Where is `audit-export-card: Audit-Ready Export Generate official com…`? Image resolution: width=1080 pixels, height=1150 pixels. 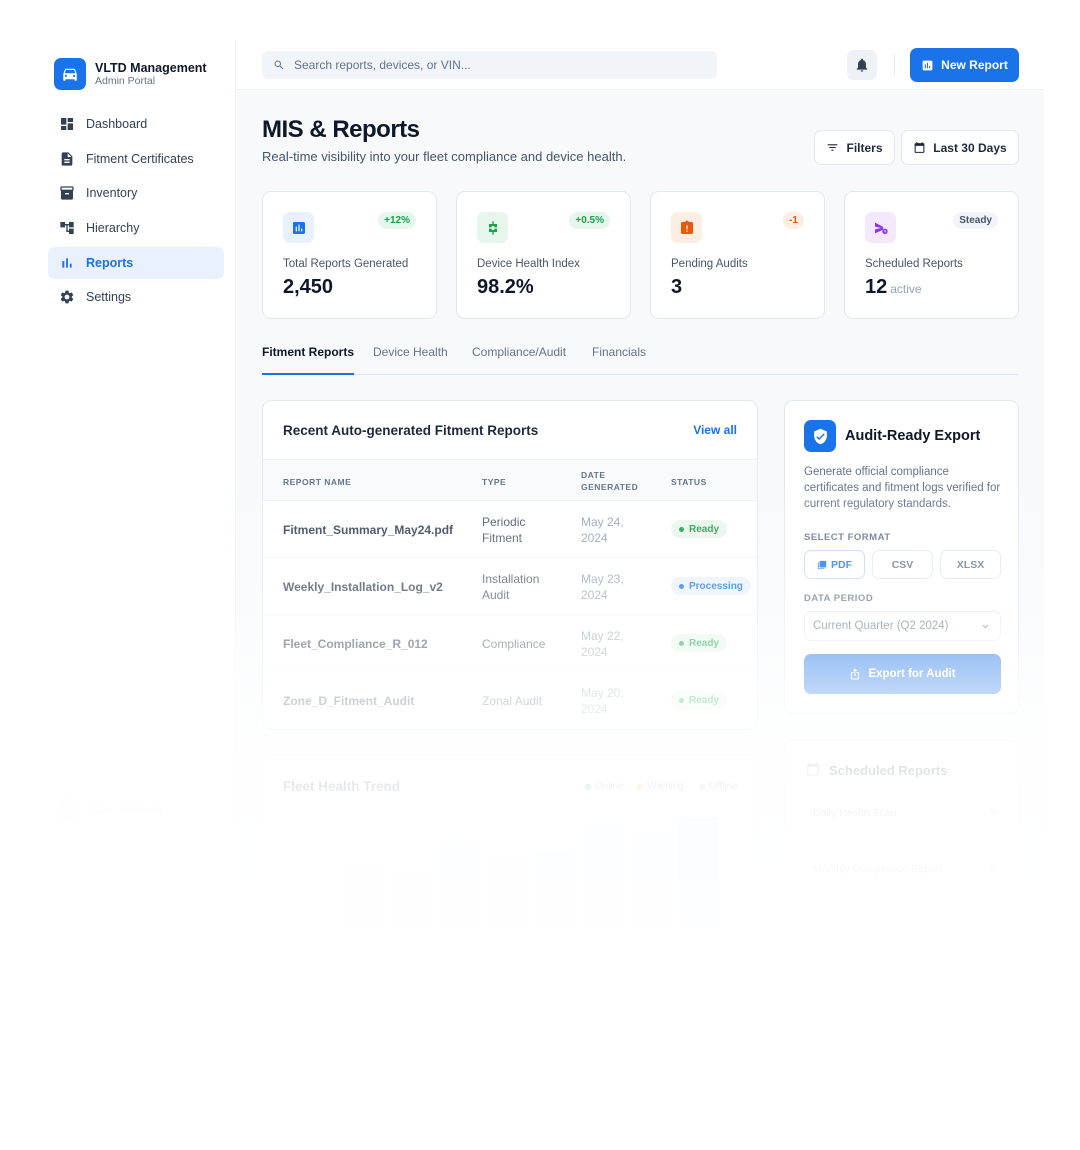
audit-export-card: Audit-Ready Export Generate official com… is located at coordinates (901, 557).